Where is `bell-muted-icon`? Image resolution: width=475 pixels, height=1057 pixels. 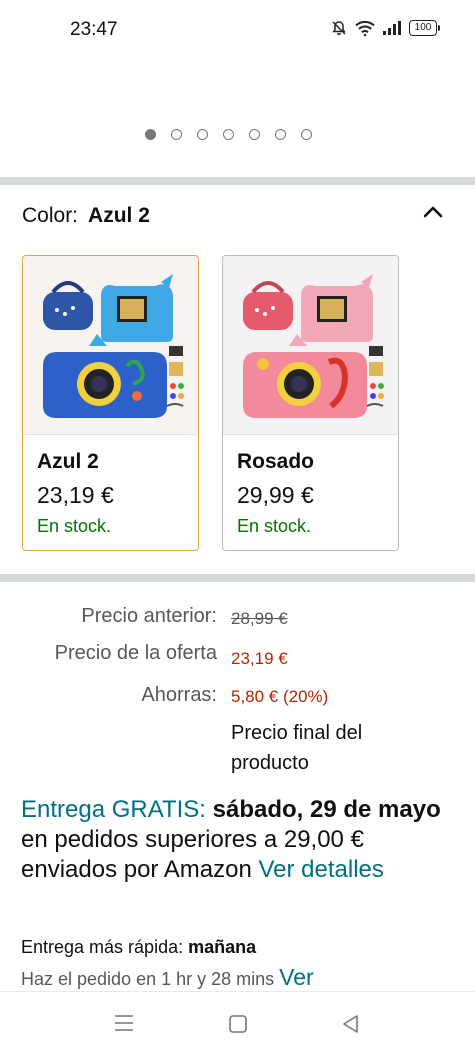 bell-muted-icon is located at coordinates (339, 28).